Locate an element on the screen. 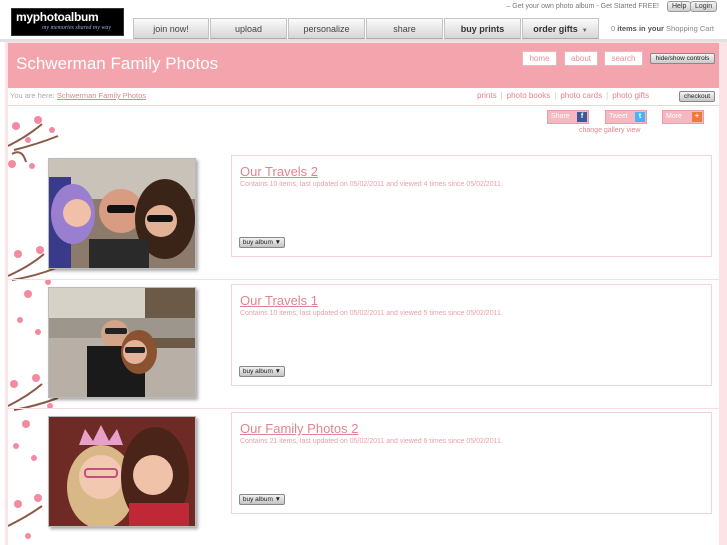 The image size is (727, 545). travel-photo-thumbnail is located at coordinates (122, 342).